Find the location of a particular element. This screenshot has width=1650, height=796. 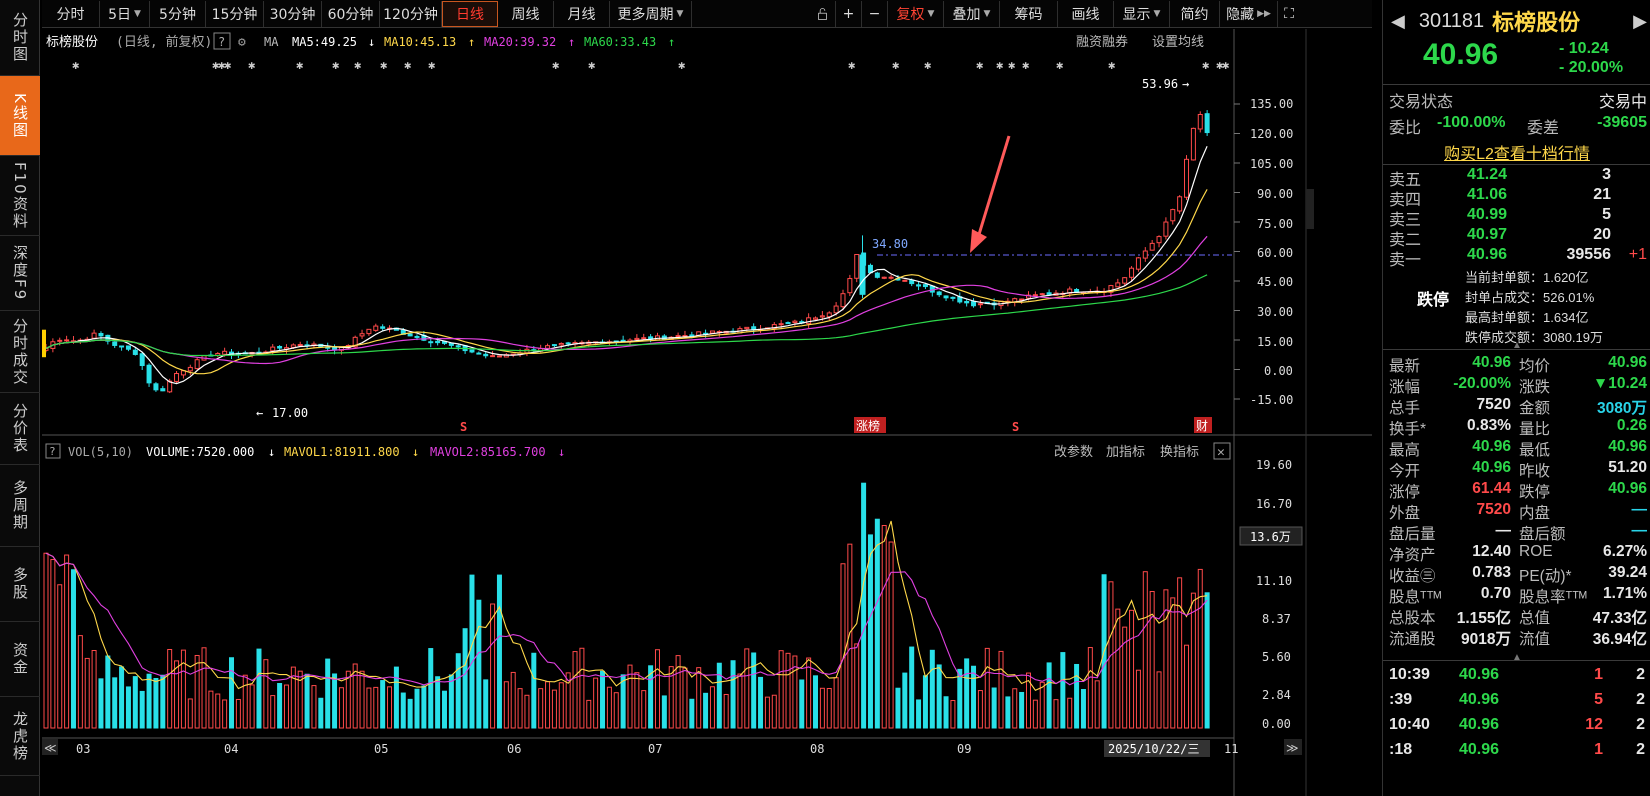

gear-icon: ⚙ is located at coordinates (242, 42).